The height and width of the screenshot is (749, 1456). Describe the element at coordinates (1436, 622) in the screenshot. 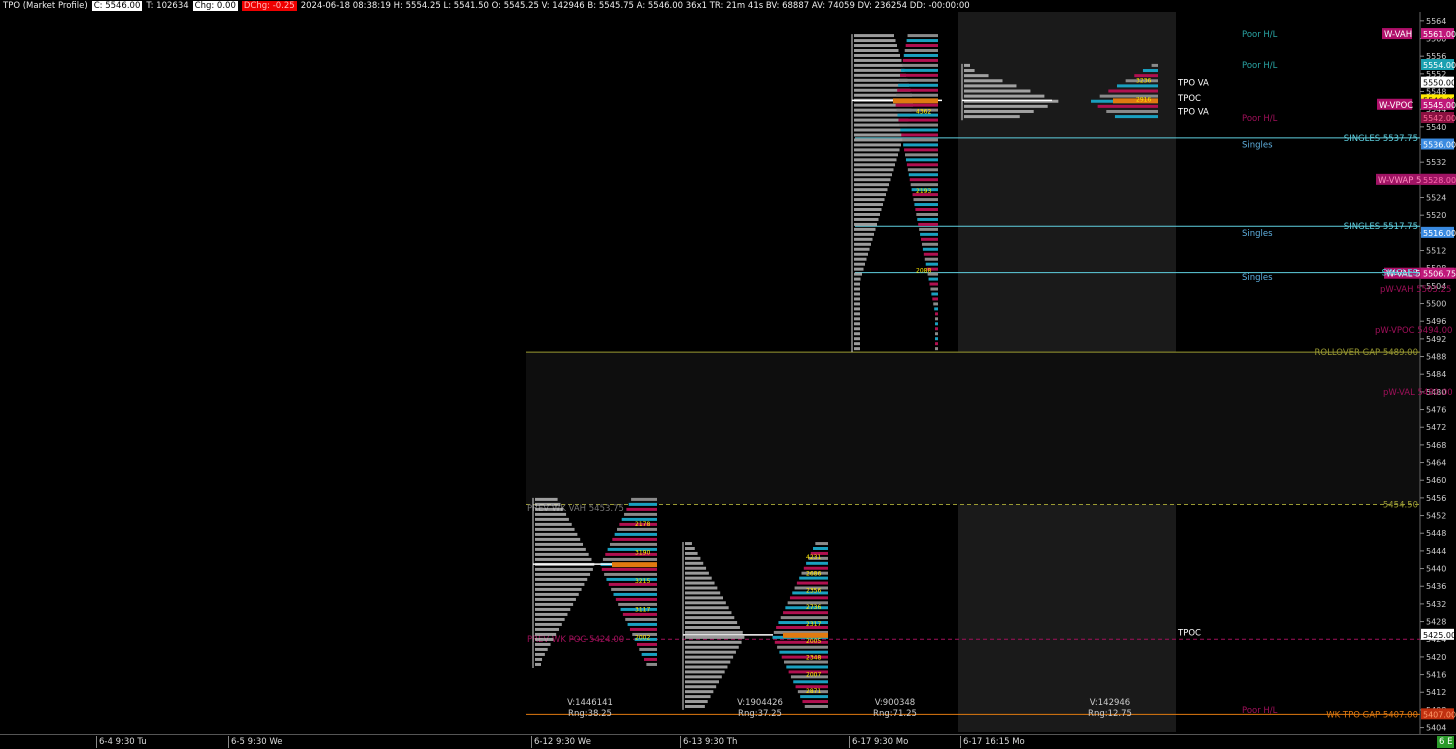

I see `price-tick-label: 5428` at that location.